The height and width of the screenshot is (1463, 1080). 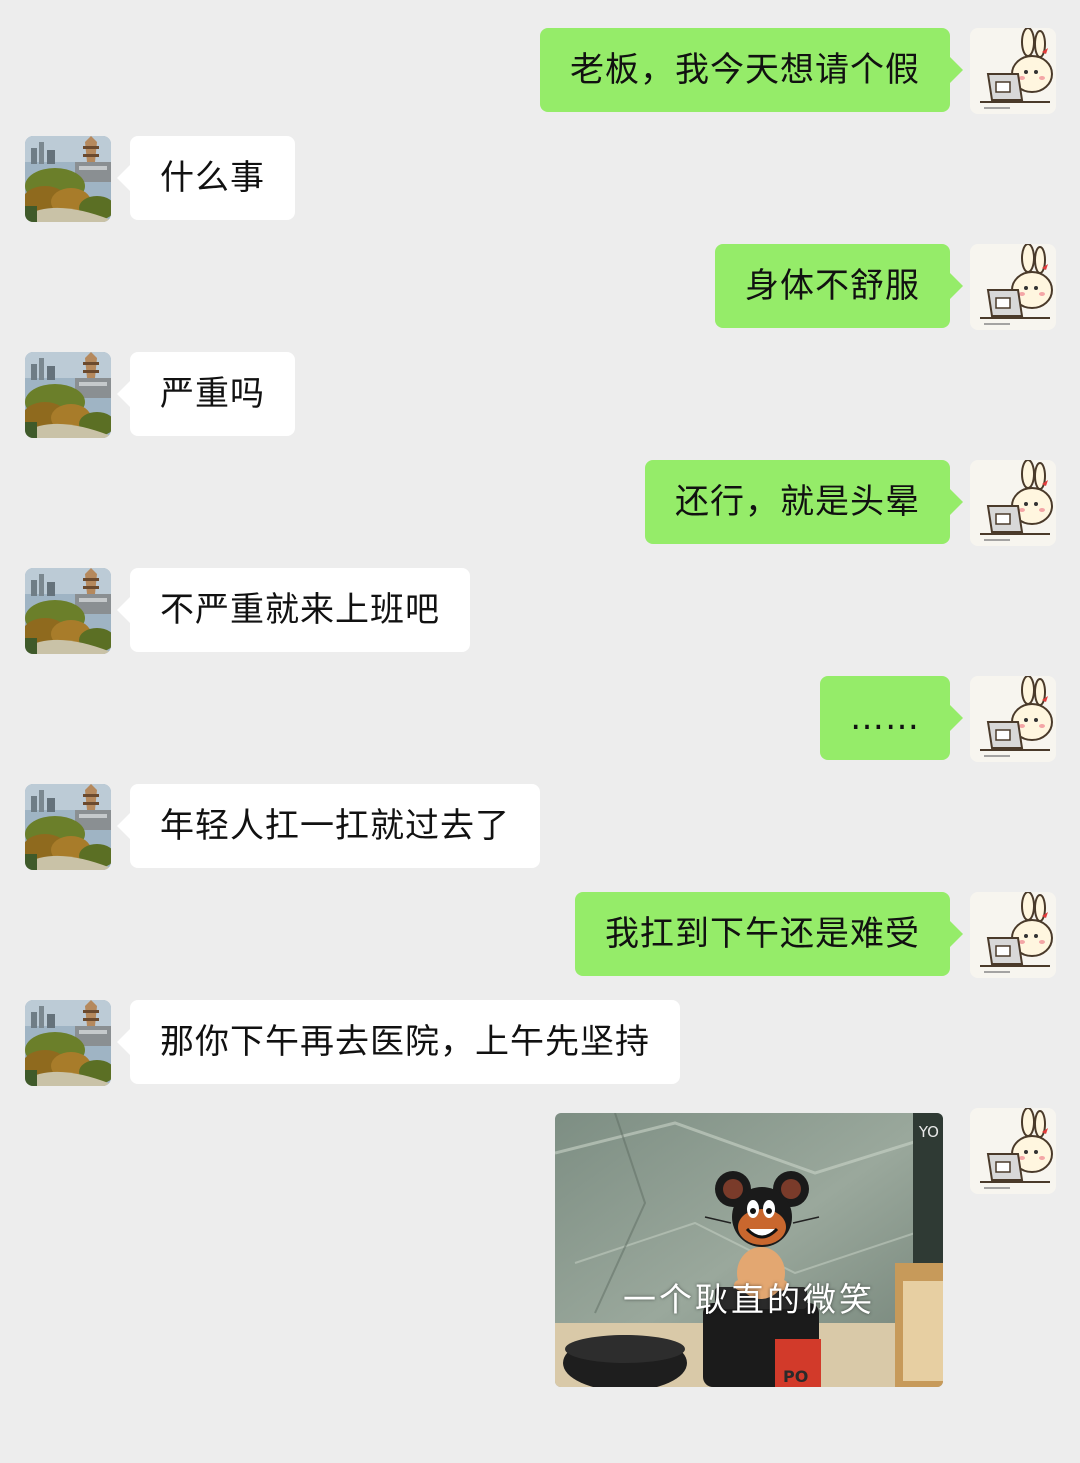 I want to click on message-bubble-received: 什么事, so click(x=206, y=178).